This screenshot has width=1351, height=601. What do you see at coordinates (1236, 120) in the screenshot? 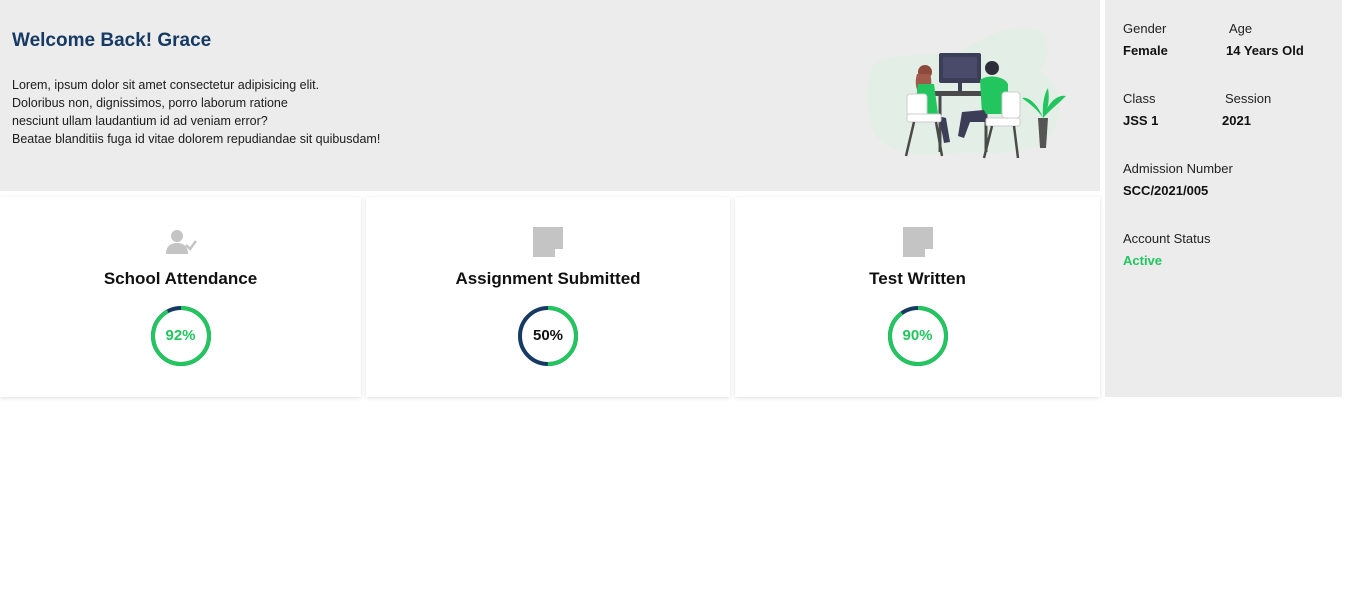
I see `session-value: 2021` at bounding box center [1236, 120].